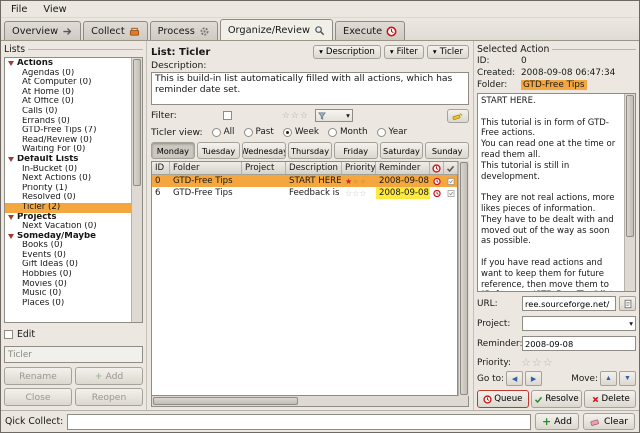 The width and height of the screenshot is (640, 433). Describe the element at coordinates (68, 218) in the screenshot. I see `list-group: Projects` at that location.